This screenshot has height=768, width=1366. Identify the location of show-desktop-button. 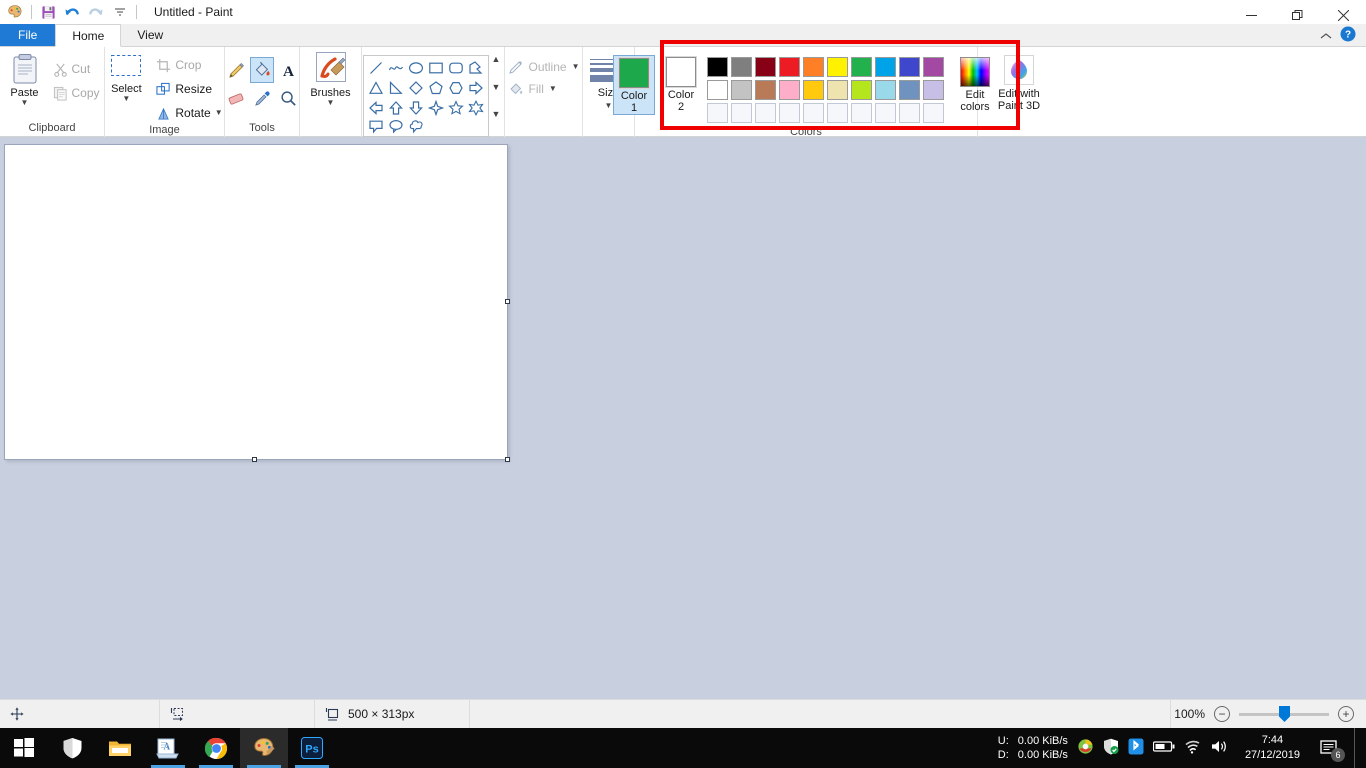
(1357, 748).